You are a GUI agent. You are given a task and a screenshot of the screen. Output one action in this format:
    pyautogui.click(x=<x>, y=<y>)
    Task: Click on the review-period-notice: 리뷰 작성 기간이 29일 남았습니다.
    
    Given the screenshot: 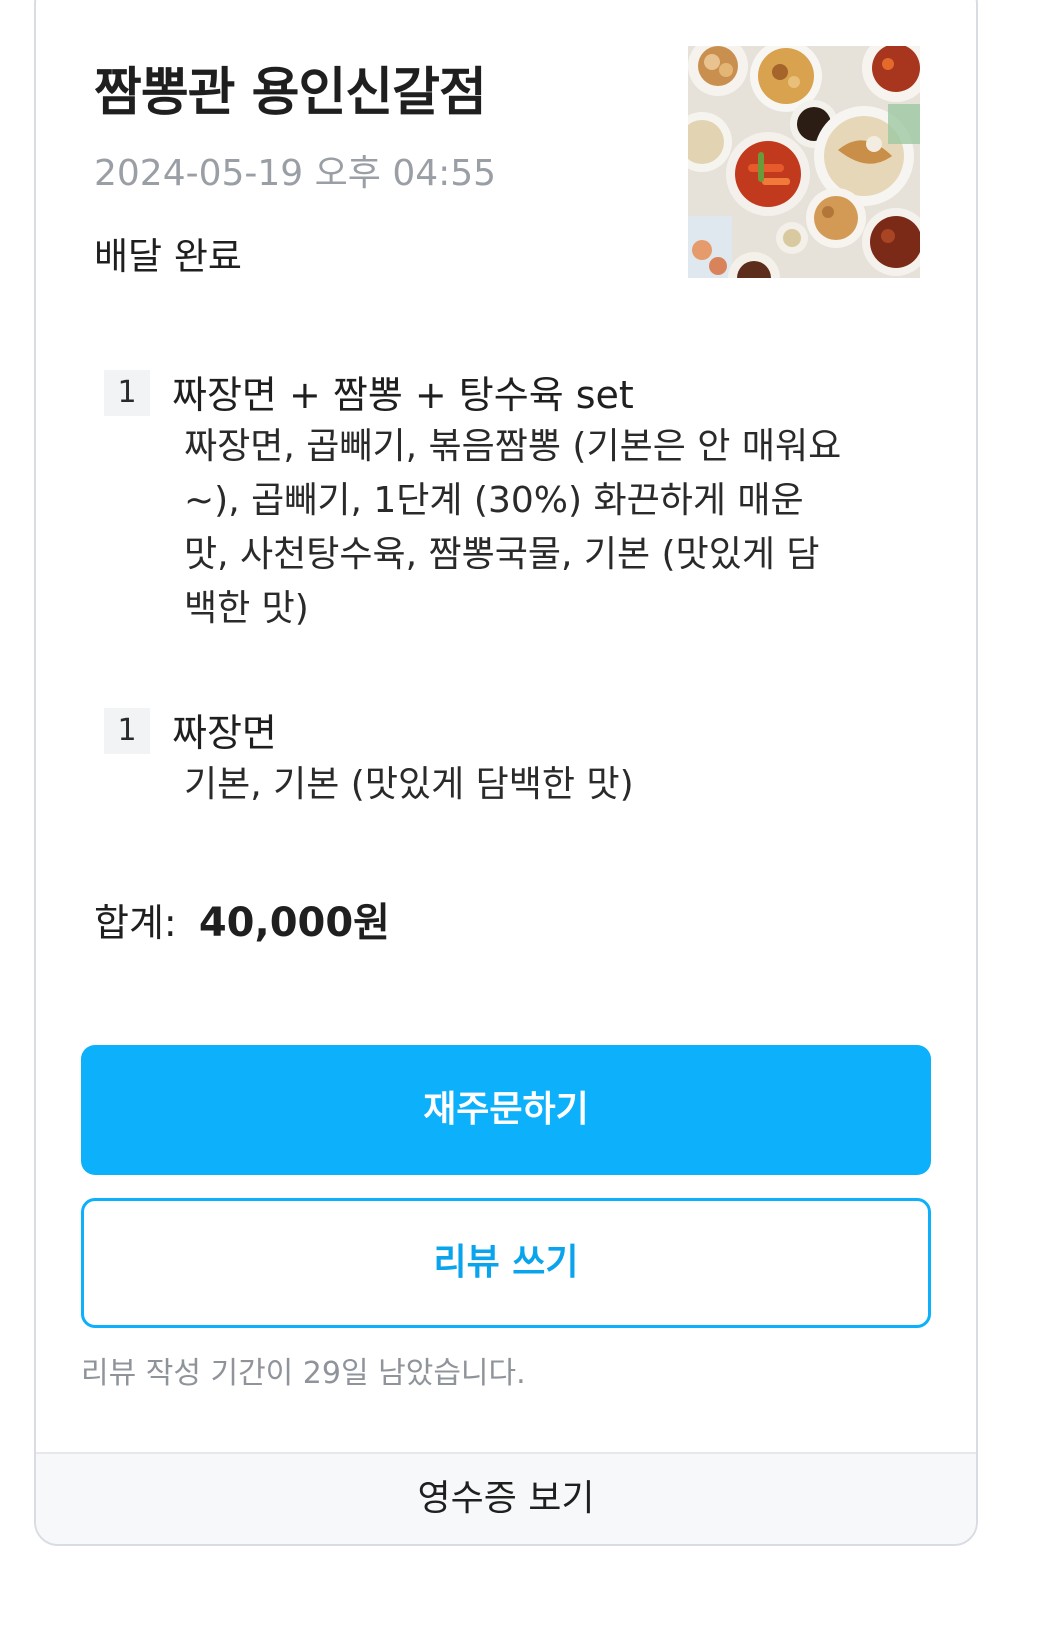 What is the action you would take?
    pyautogui.click(x=303, y=1373)
    